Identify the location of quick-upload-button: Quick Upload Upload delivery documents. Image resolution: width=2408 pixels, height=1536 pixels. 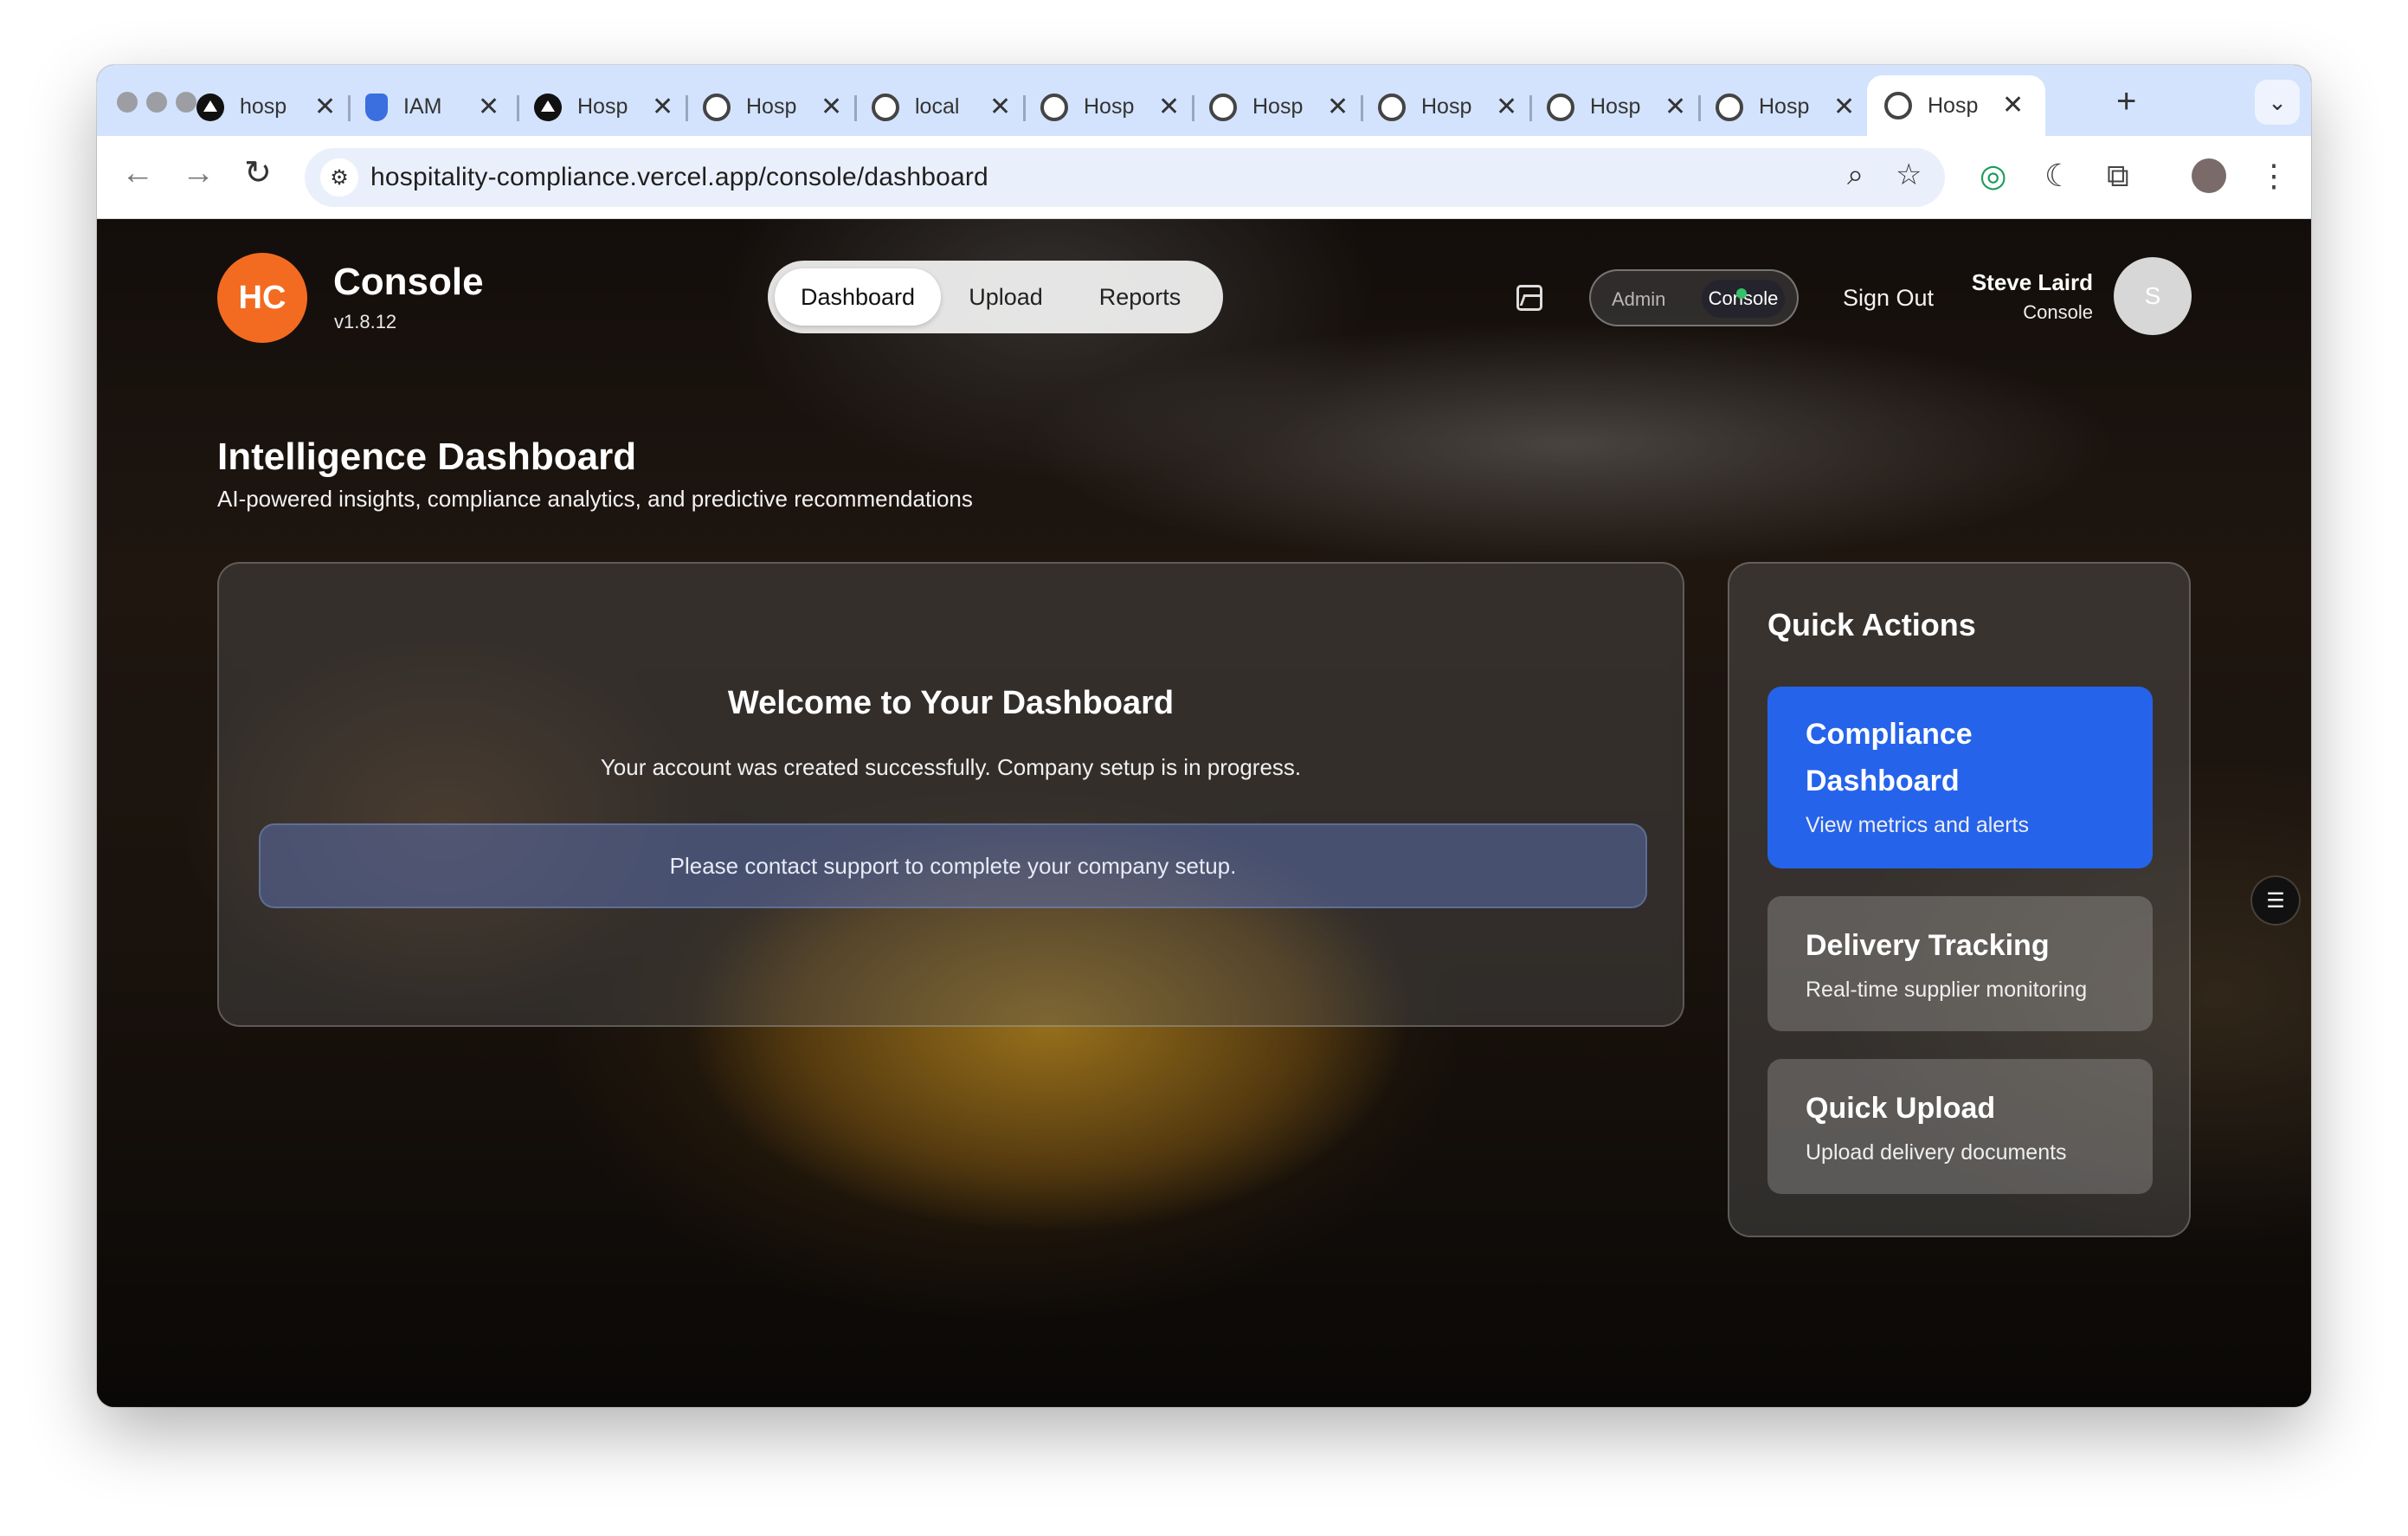
(1960, 1126).